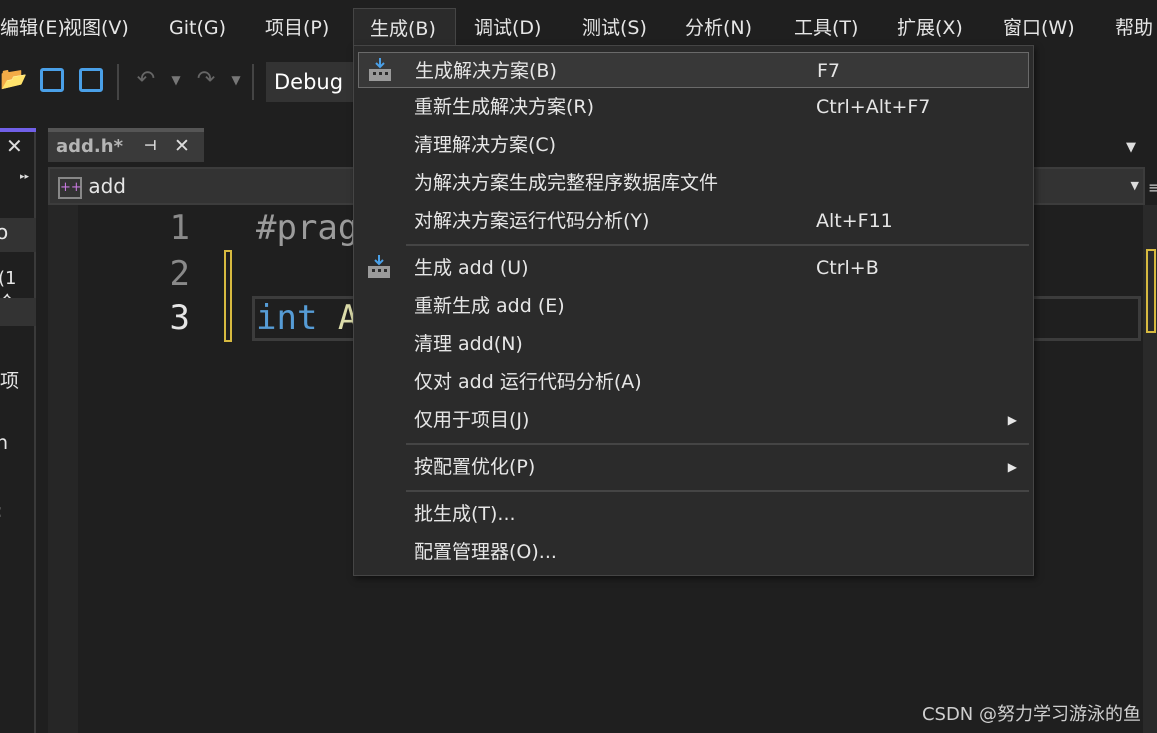  What do you see at coordinates (693, 221) in the screenshot?
I see `menu-item: 对解决方案运行代码分析(Y) Alt+F11` at bounding box center [693, 221].